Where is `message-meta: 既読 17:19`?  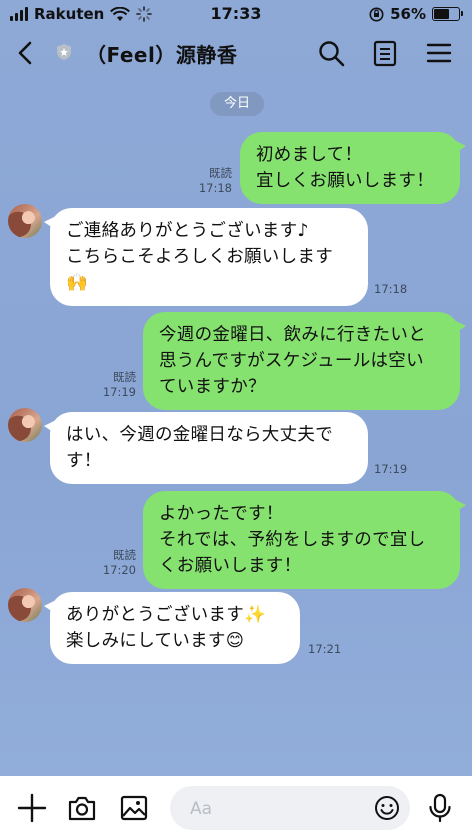
message-meta: 既読 17:19 is located at coordinates (119, 385).